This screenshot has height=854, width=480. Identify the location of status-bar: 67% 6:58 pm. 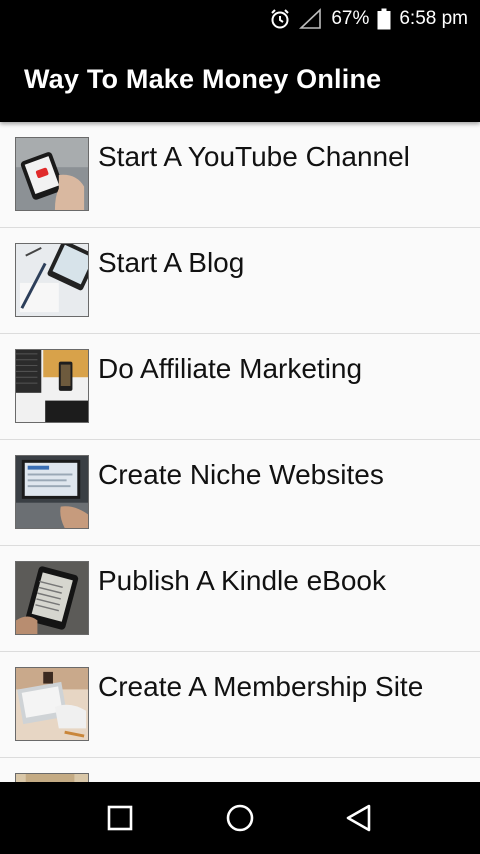
(240, 19).